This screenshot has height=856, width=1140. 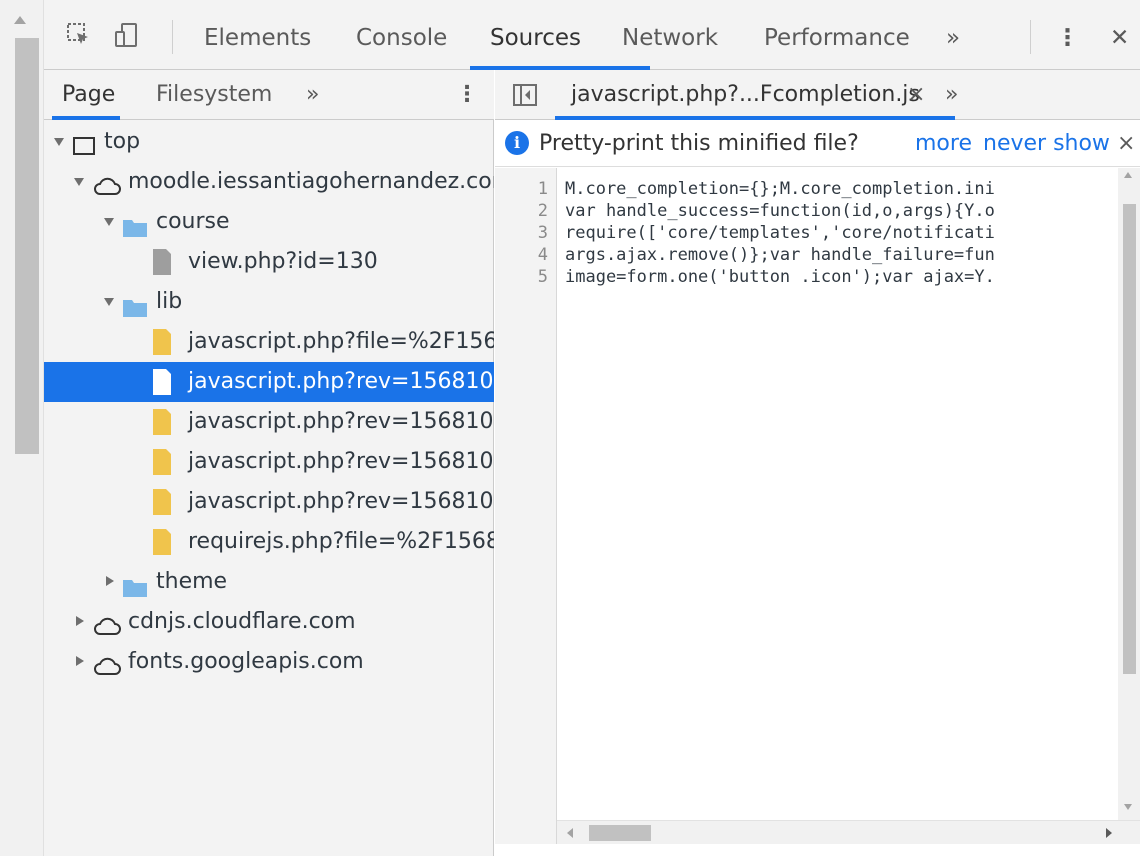 I want to click on editor-tab-file: javascript.php?...Fcompletion.js, so click(x=745, y=95).